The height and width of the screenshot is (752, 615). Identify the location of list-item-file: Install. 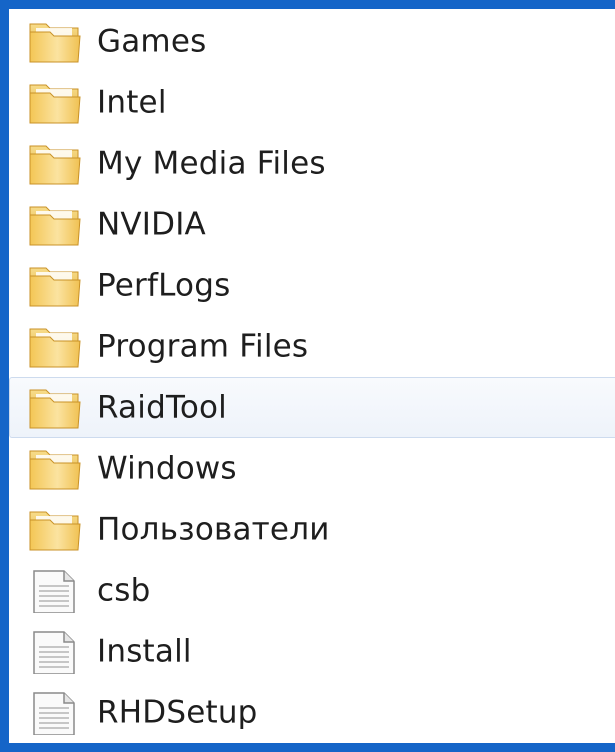
(312, 651).